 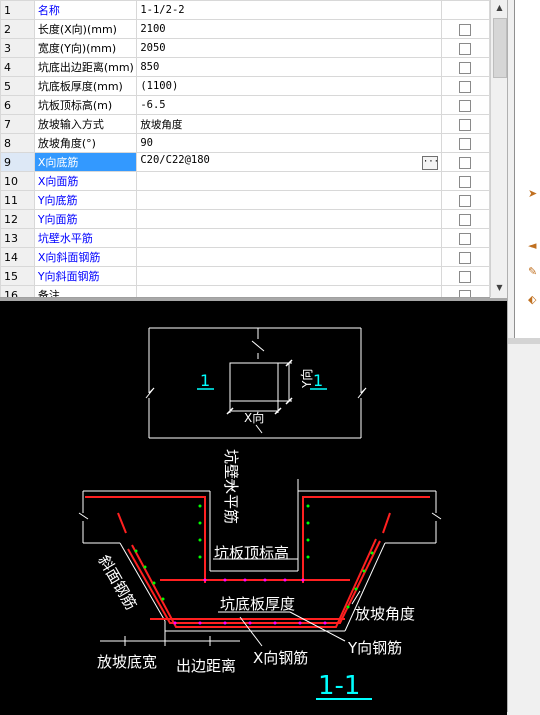 I want to click on property-name: 宽度(Y向)(mm), so click(x=85, y=48).